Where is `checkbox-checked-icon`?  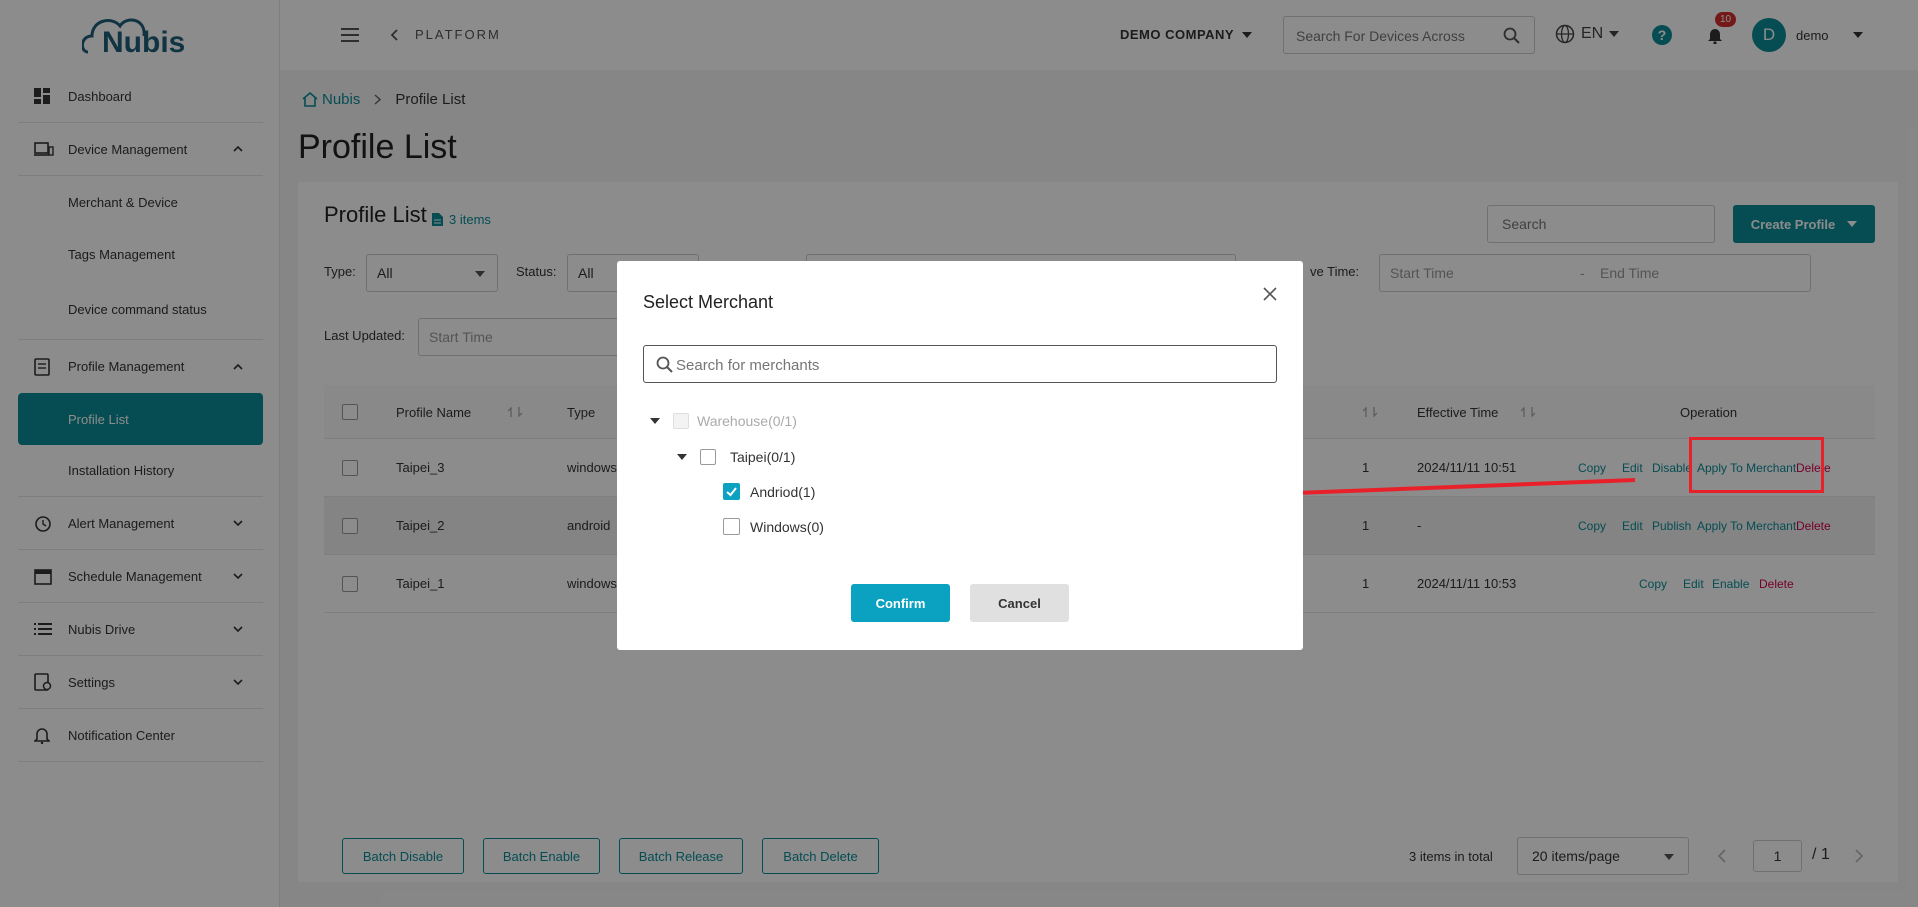
checkbox-checked-icon is located at coordinates (731, 491).